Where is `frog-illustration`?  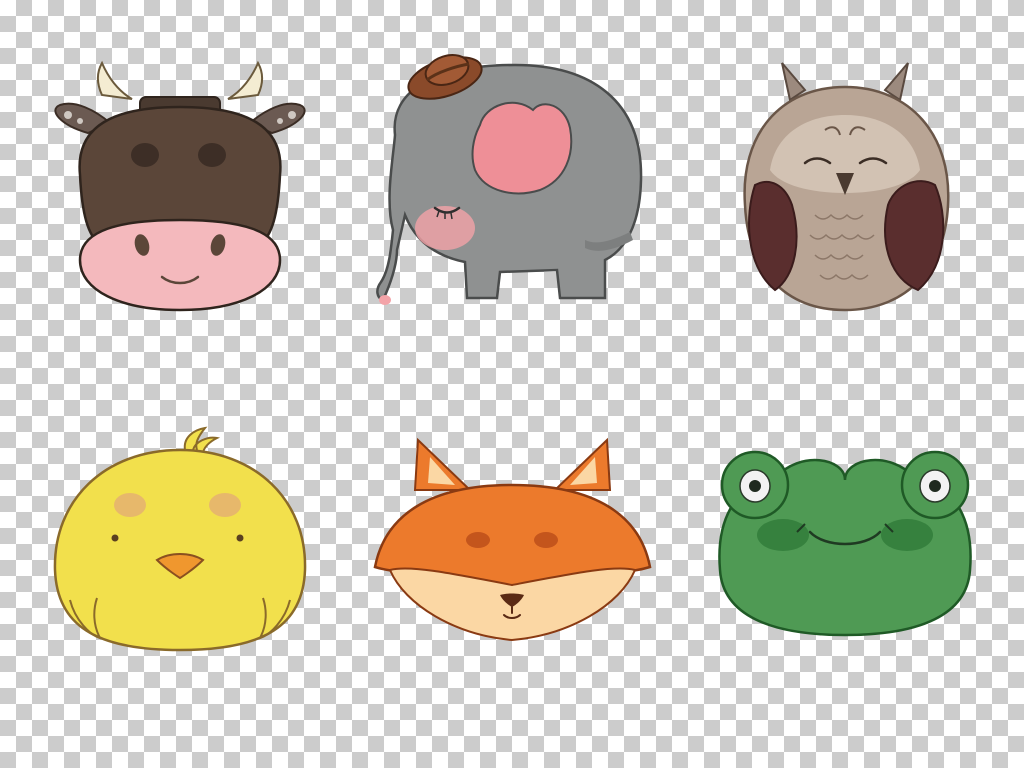
frog-illustration is located at coordinates (845, 543).